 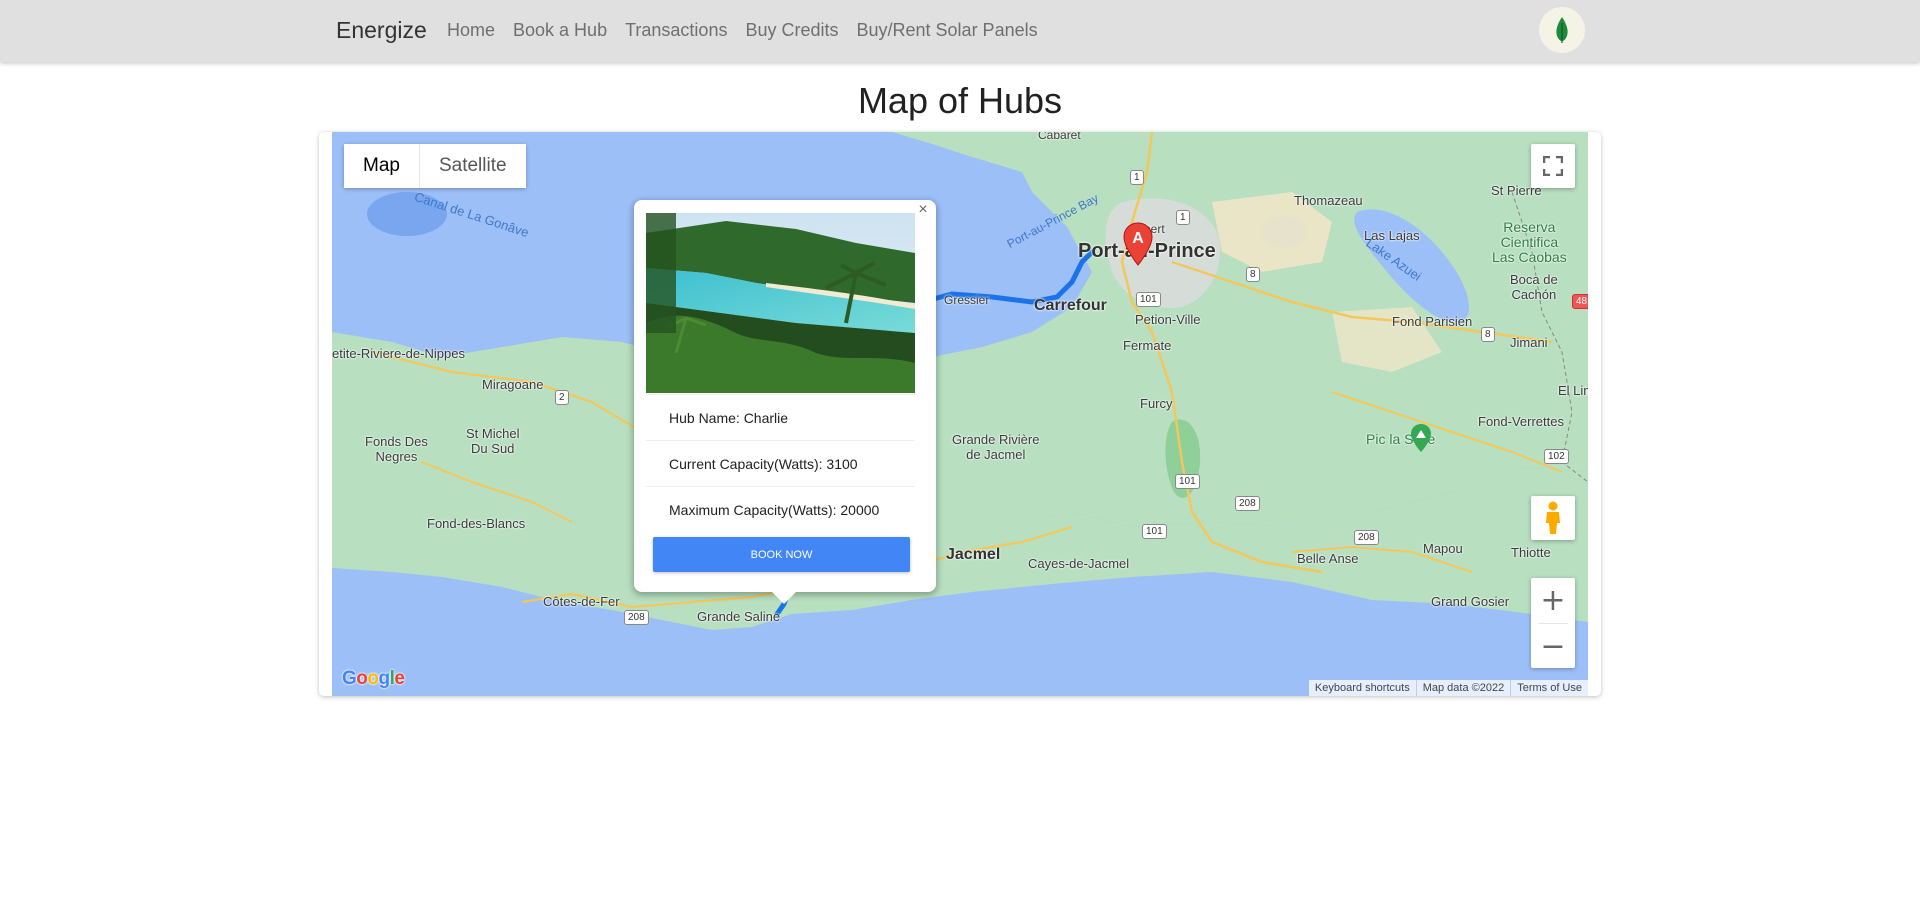 I want to click on map-label-st-michel: St Michel Du Sud, so click(x=493, y=441).